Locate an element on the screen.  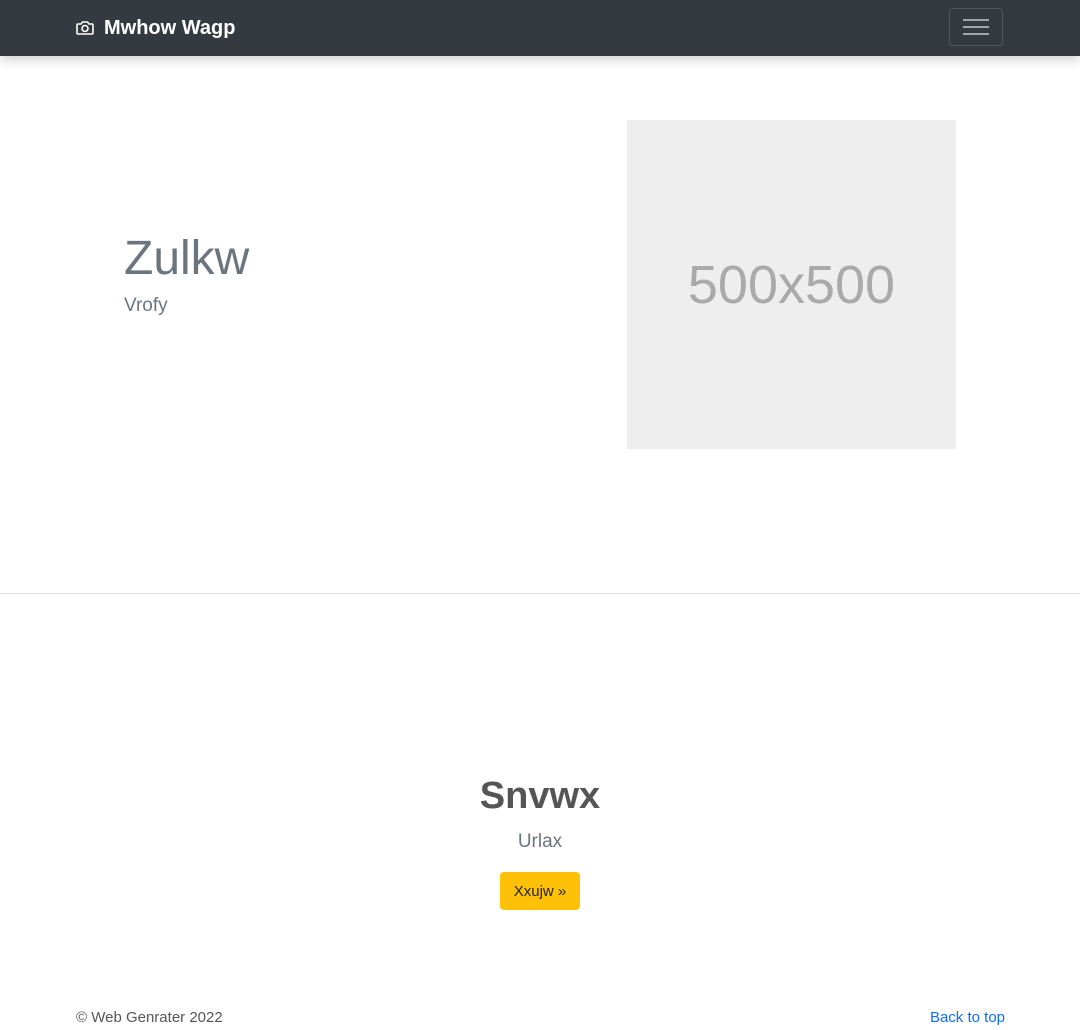
hero-image-placeholder: 500x500 is located at coordinates (791, 284).